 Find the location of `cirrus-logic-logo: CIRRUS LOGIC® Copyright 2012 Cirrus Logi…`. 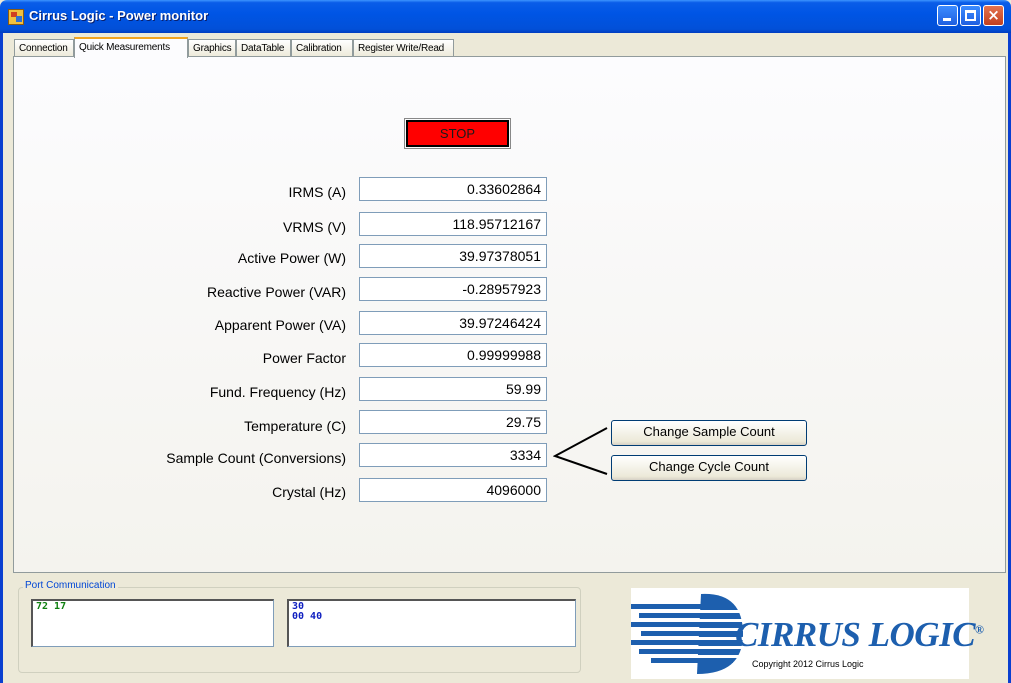

cirrus-logic-logo: CIRRUS LOGIC® Copyright 2012 Cirrus Logi… is located at coordinates (807, 633).